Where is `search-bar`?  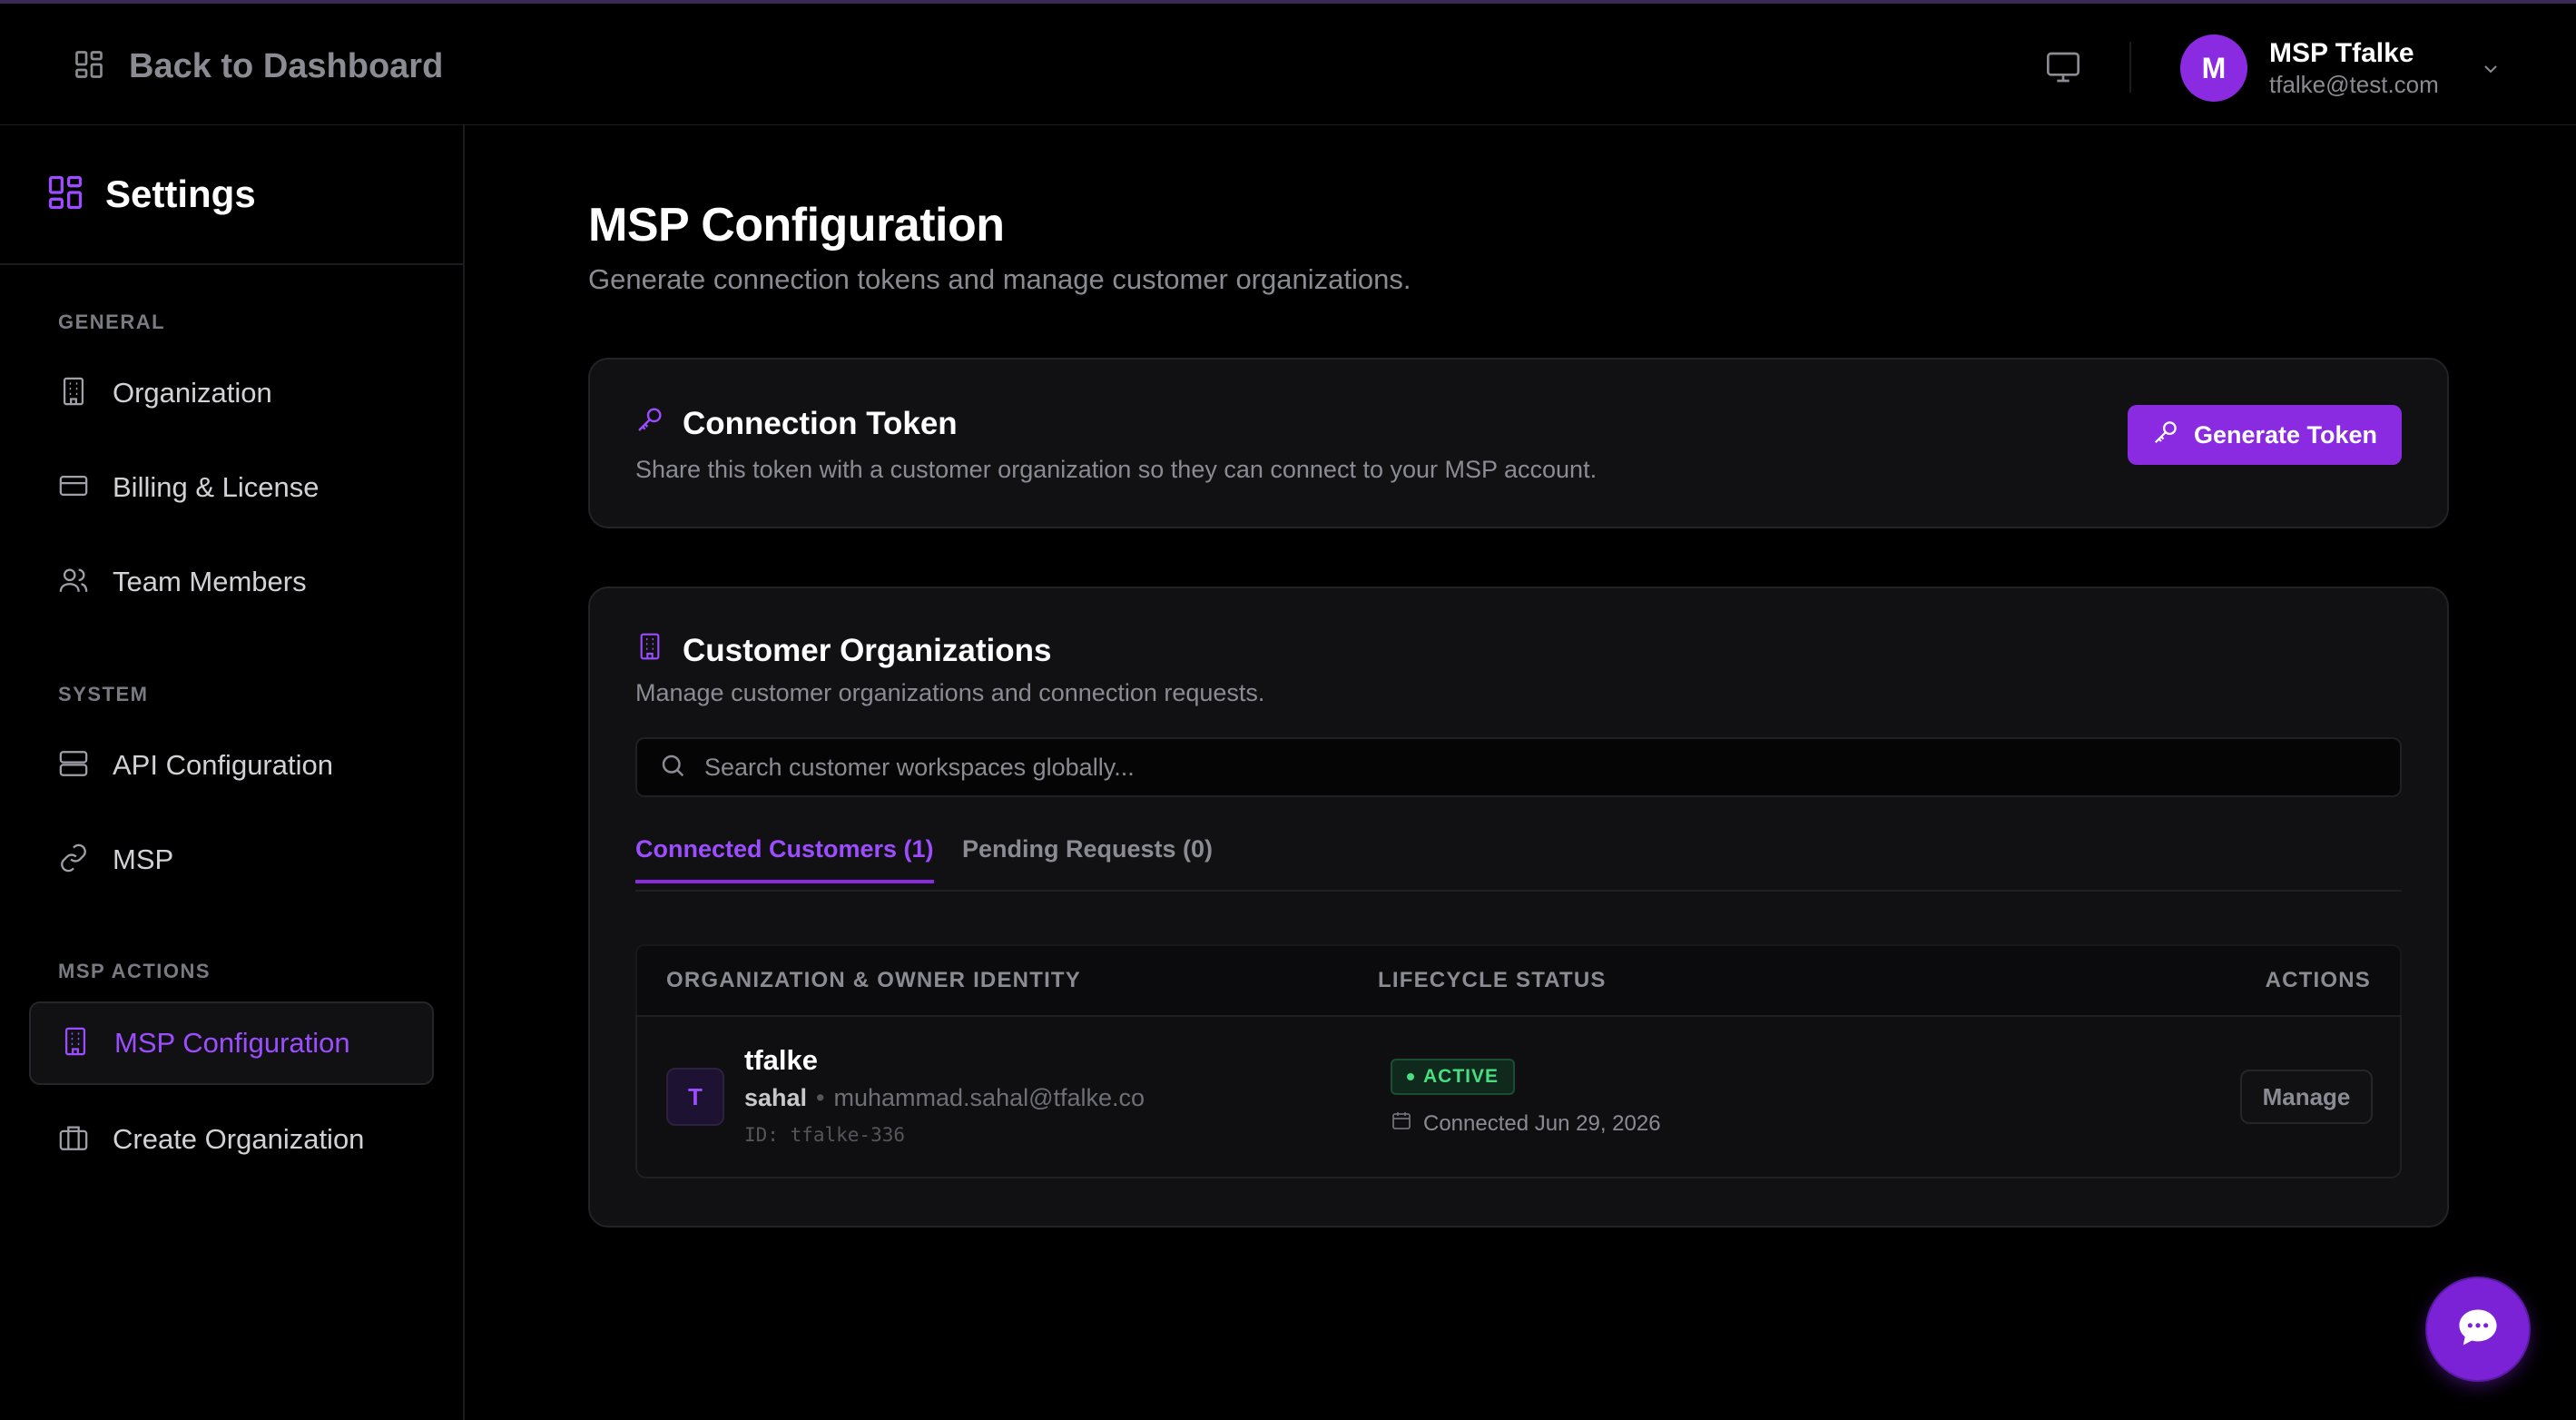 search-bar is located at coordinates (1518, 767).